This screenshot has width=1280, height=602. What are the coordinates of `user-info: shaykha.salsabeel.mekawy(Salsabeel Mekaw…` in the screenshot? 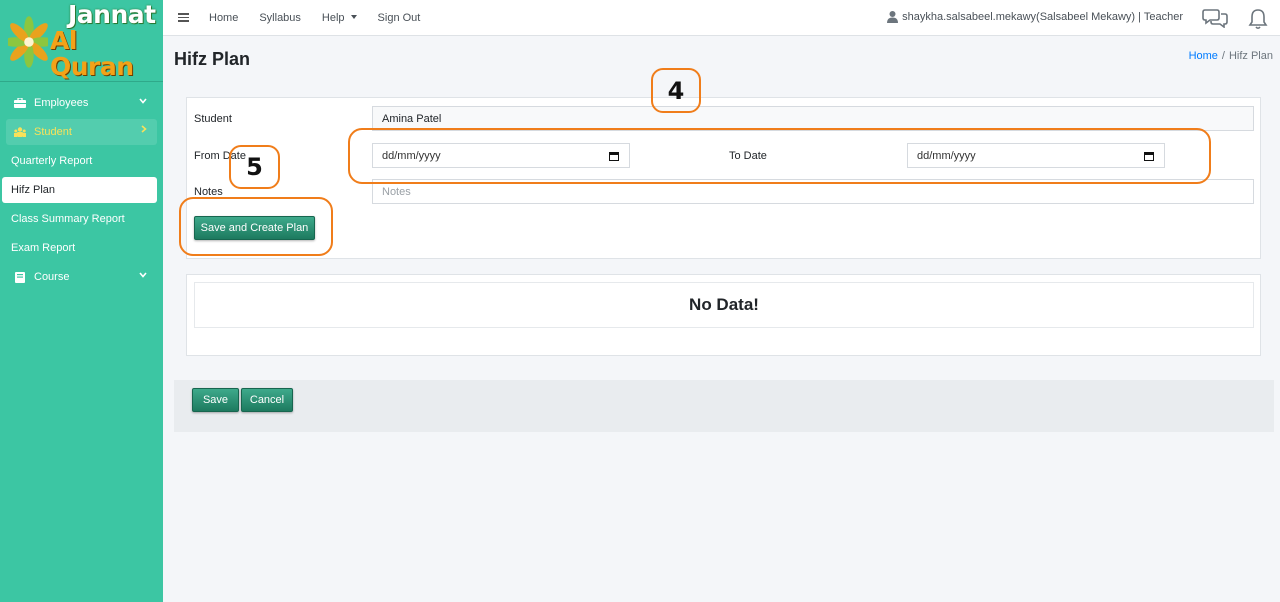 It's located at (1035, 17).